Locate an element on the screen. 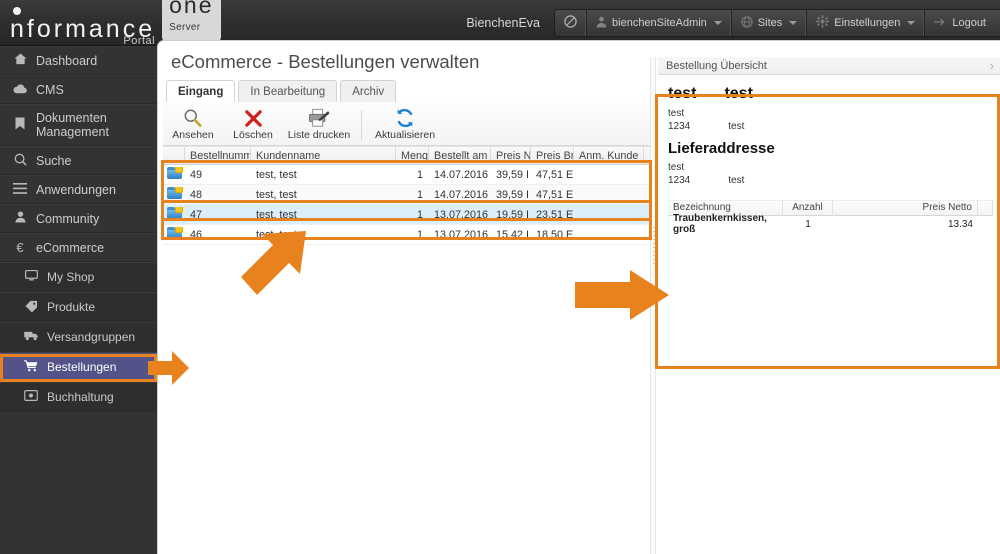 The height and width of the screenshot is (554, 1000). tab-label: Archiv is located at coordinates (368, 92).